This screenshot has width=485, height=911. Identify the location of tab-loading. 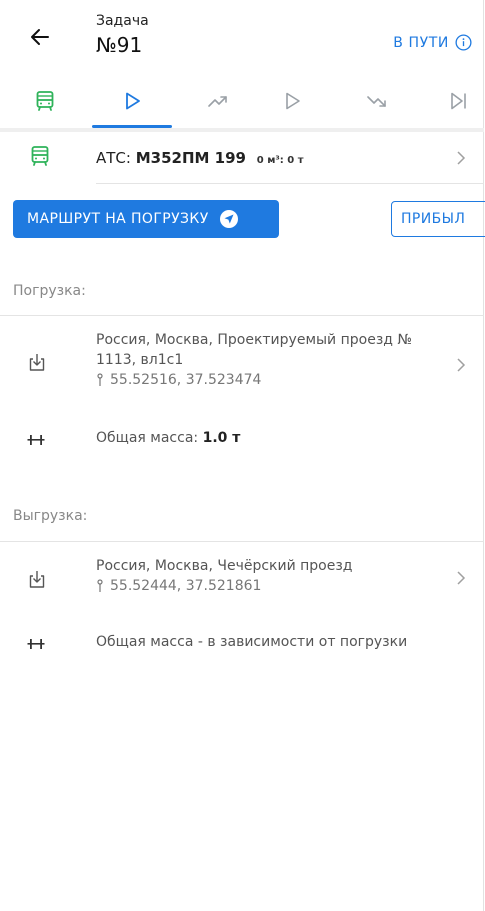
(292, 101).